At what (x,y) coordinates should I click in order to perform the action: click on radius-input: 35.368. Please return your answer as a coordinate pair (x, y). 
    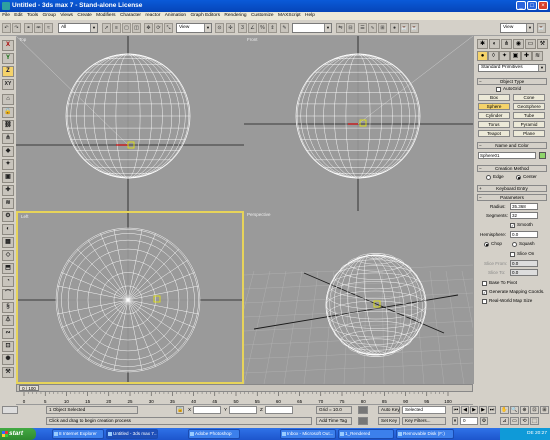
    Looking at the image, I should click on (524, 206).